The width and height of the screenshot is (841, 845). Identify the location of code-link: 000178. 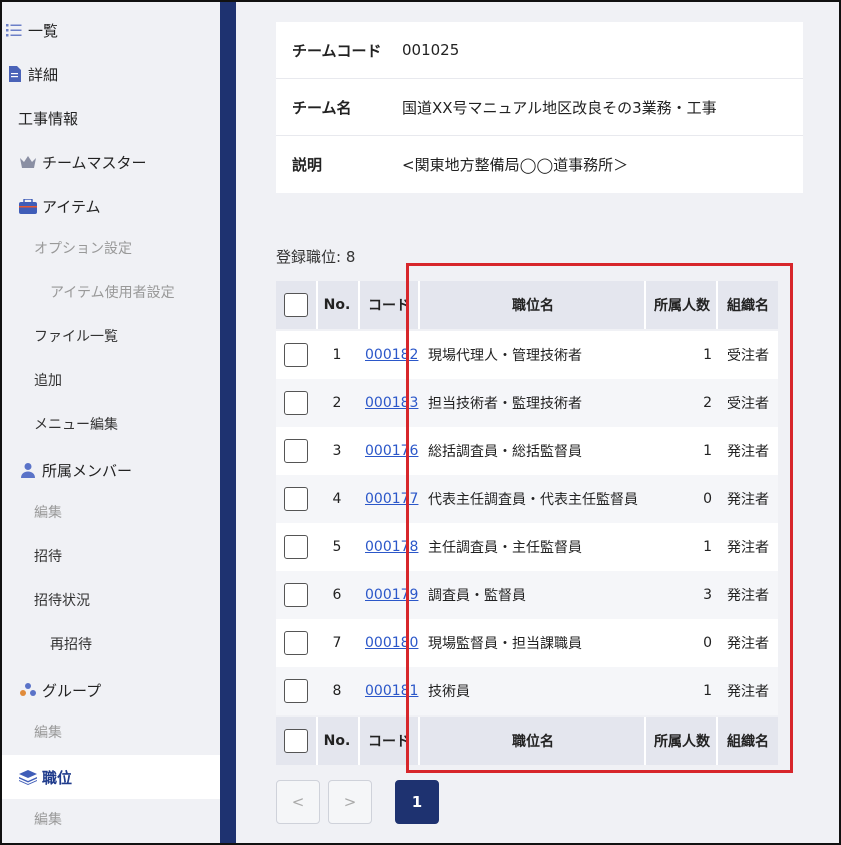
(391, 547).